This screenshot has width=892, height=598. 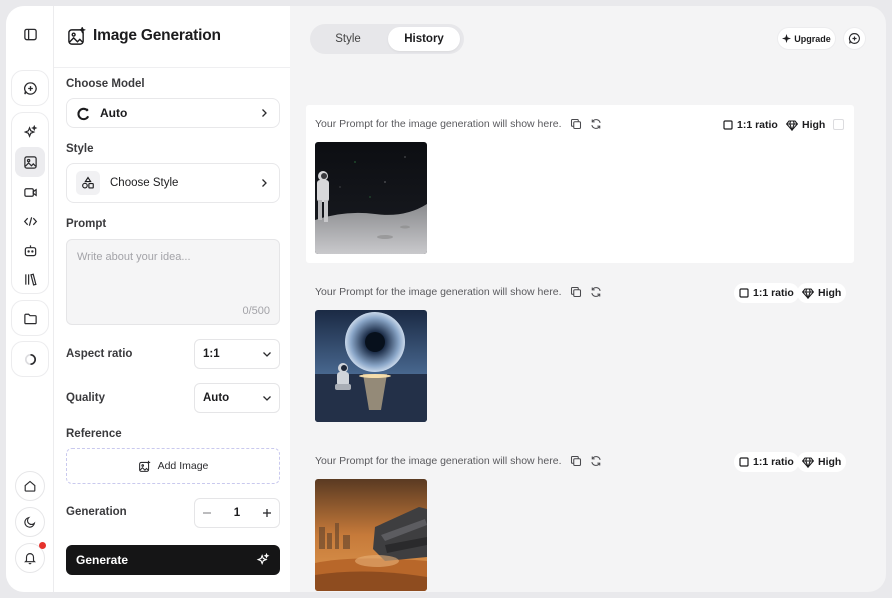 What do you see at coordinates (80, 149) in the screenshot?
I see `style-label: Style` at bounding box center [80, 149].